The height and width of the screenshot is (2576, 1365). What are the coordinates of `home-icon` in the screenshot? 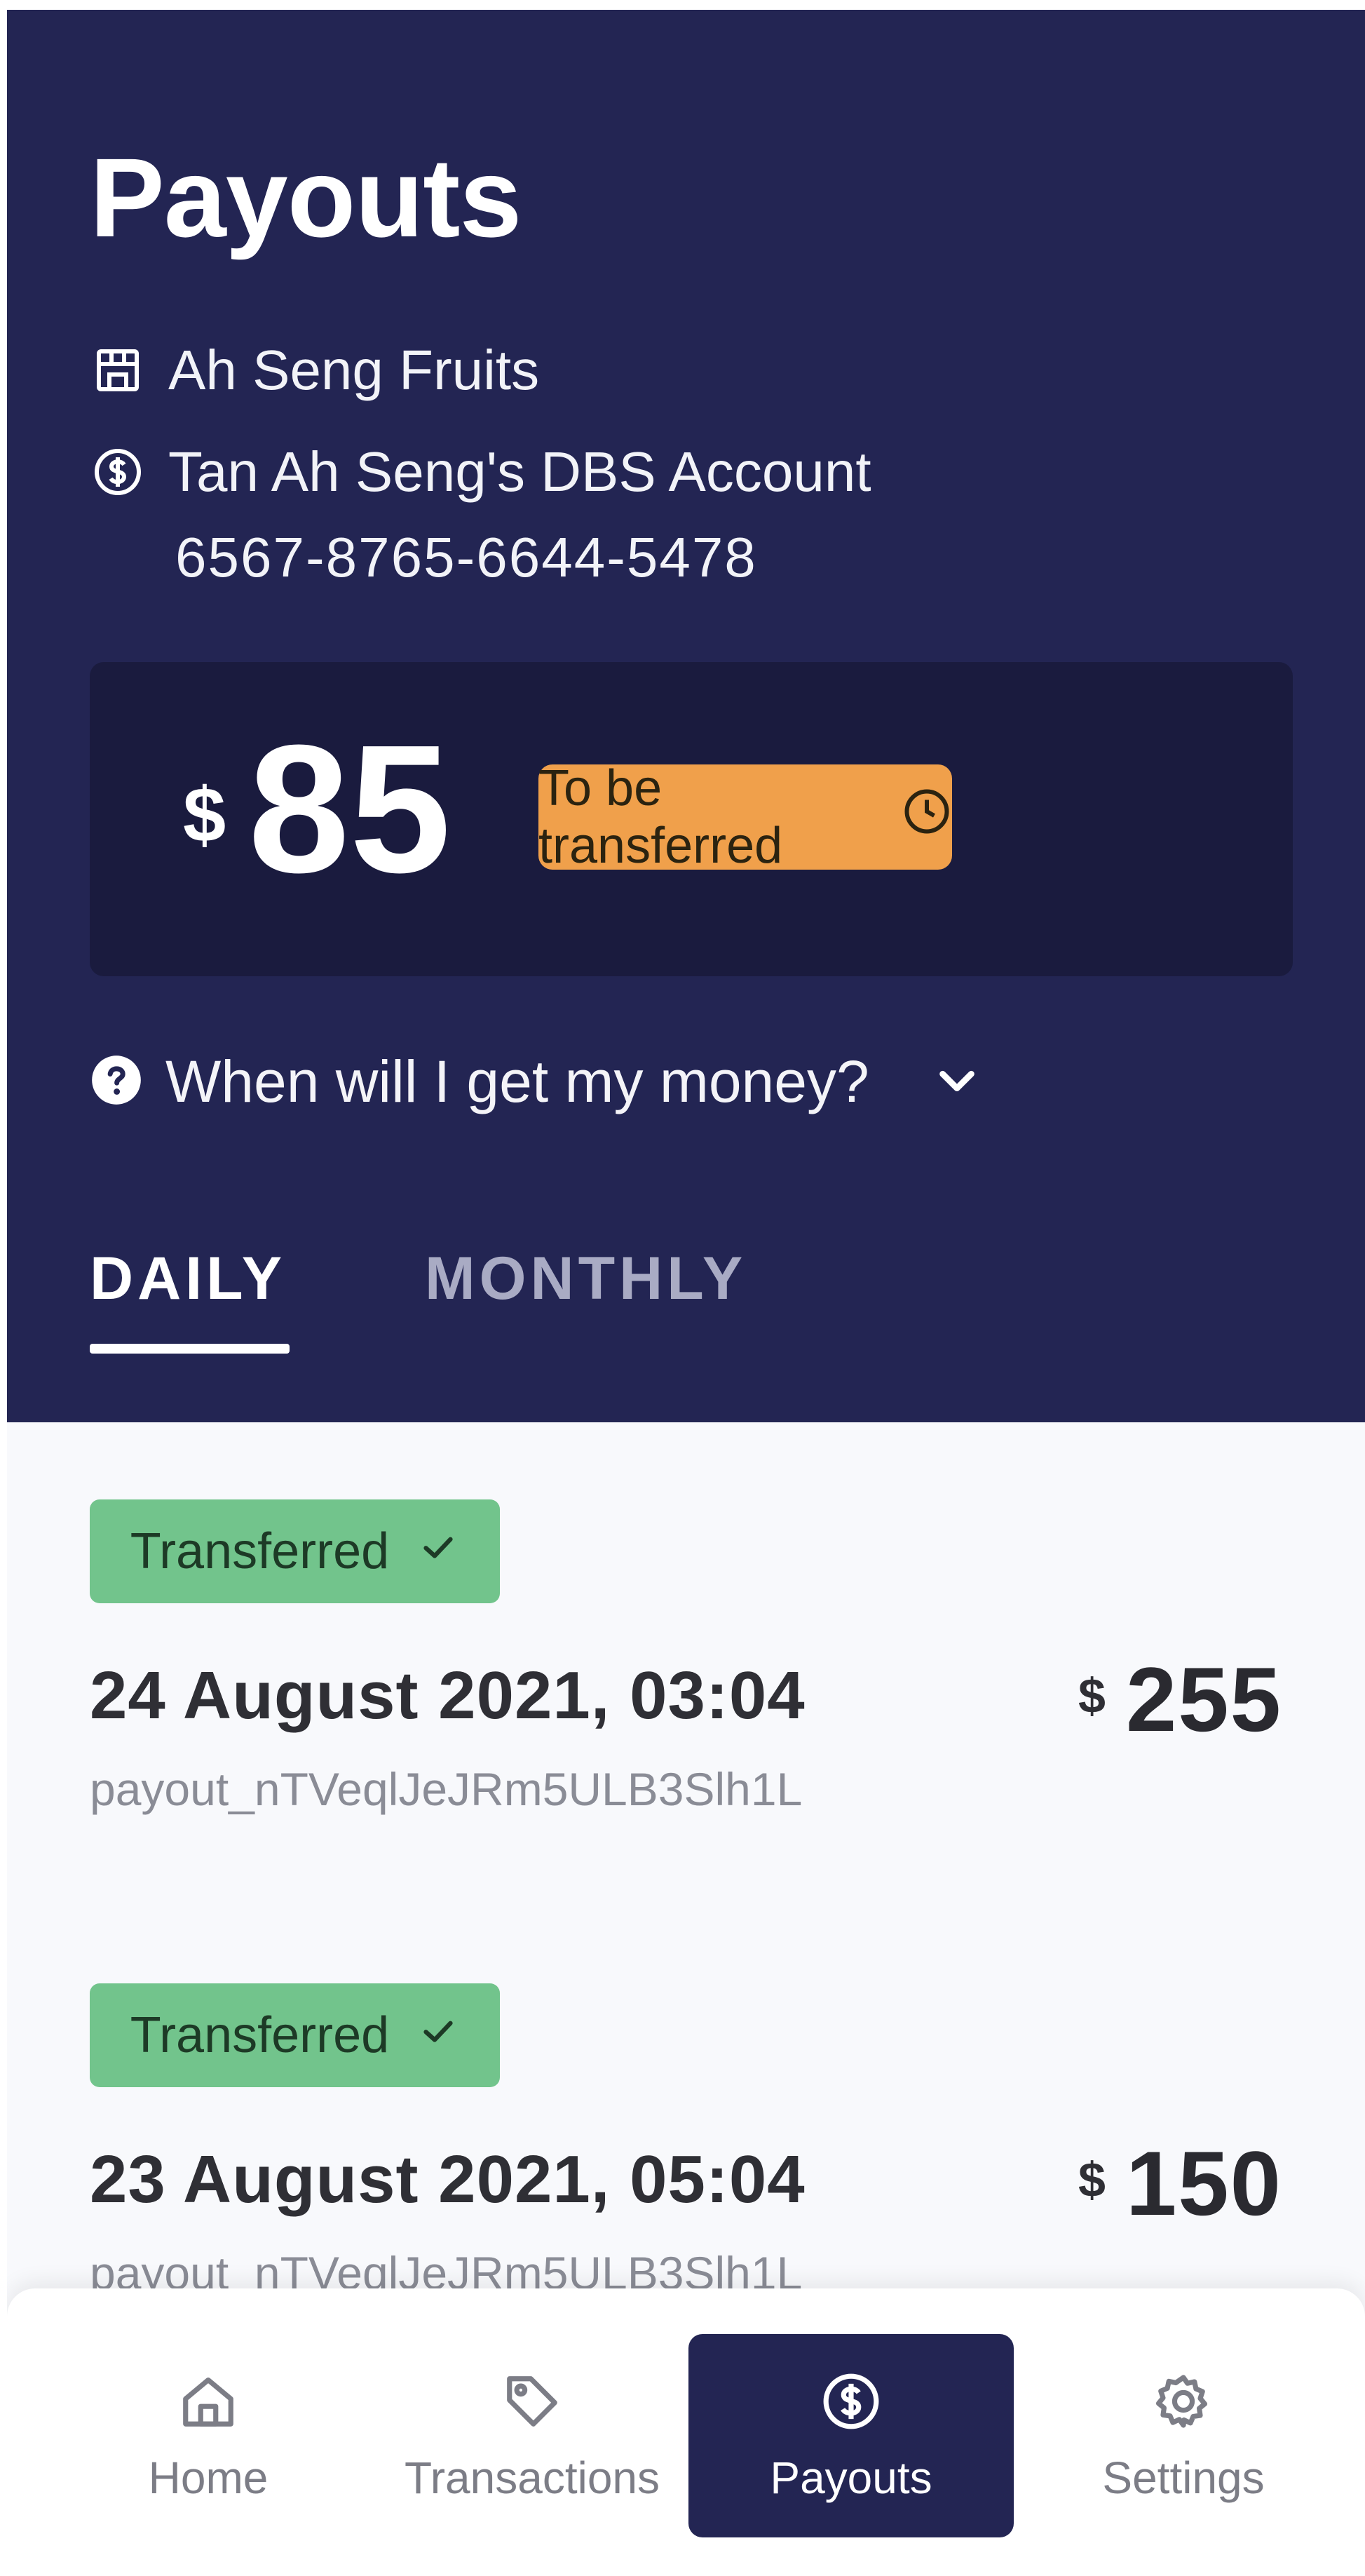 It's located at (208, 2401).